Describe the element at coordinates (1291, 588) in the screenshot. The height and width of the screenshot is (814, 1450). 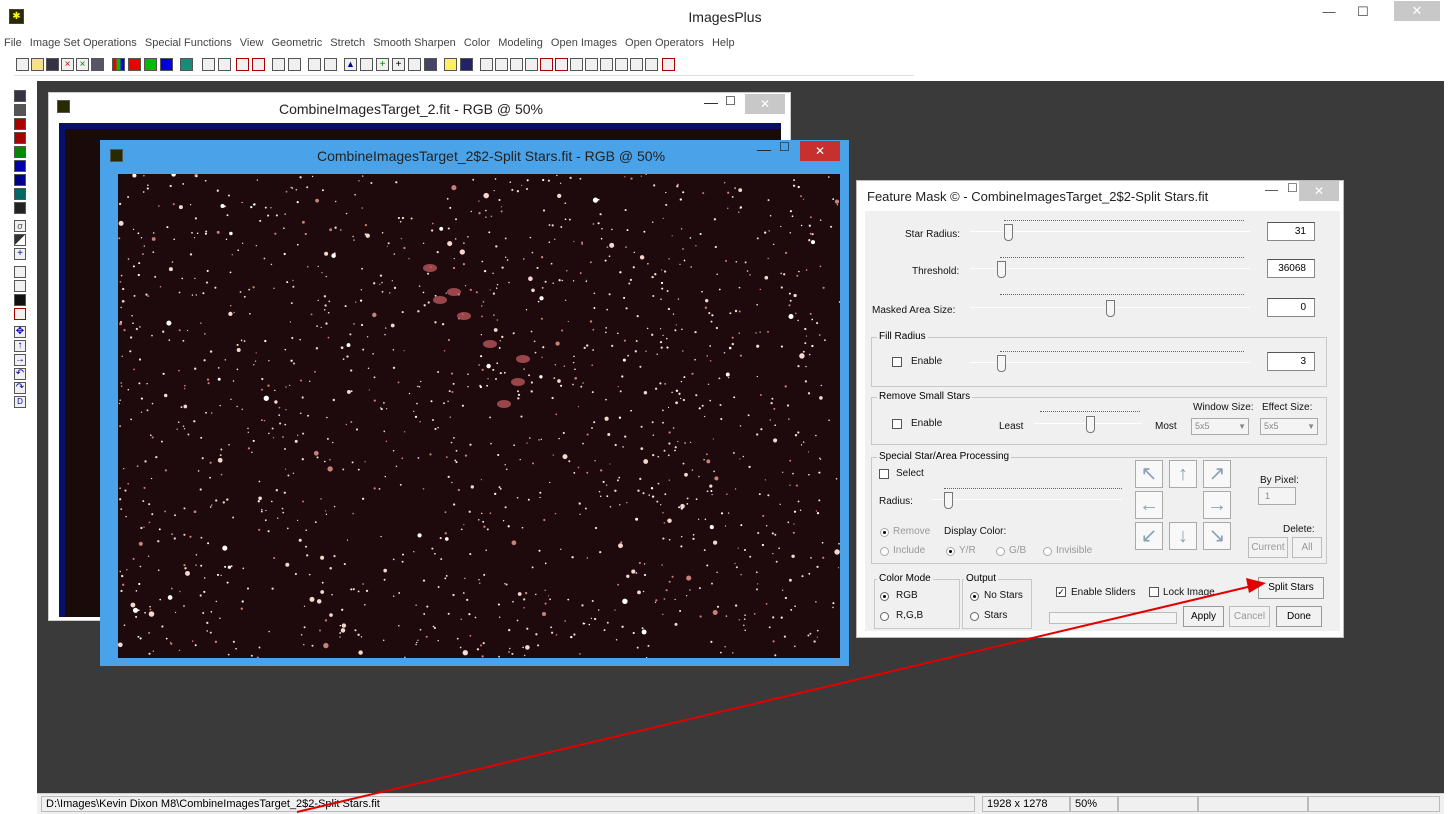
I see `split-stars-button: Split Stars` at that location.